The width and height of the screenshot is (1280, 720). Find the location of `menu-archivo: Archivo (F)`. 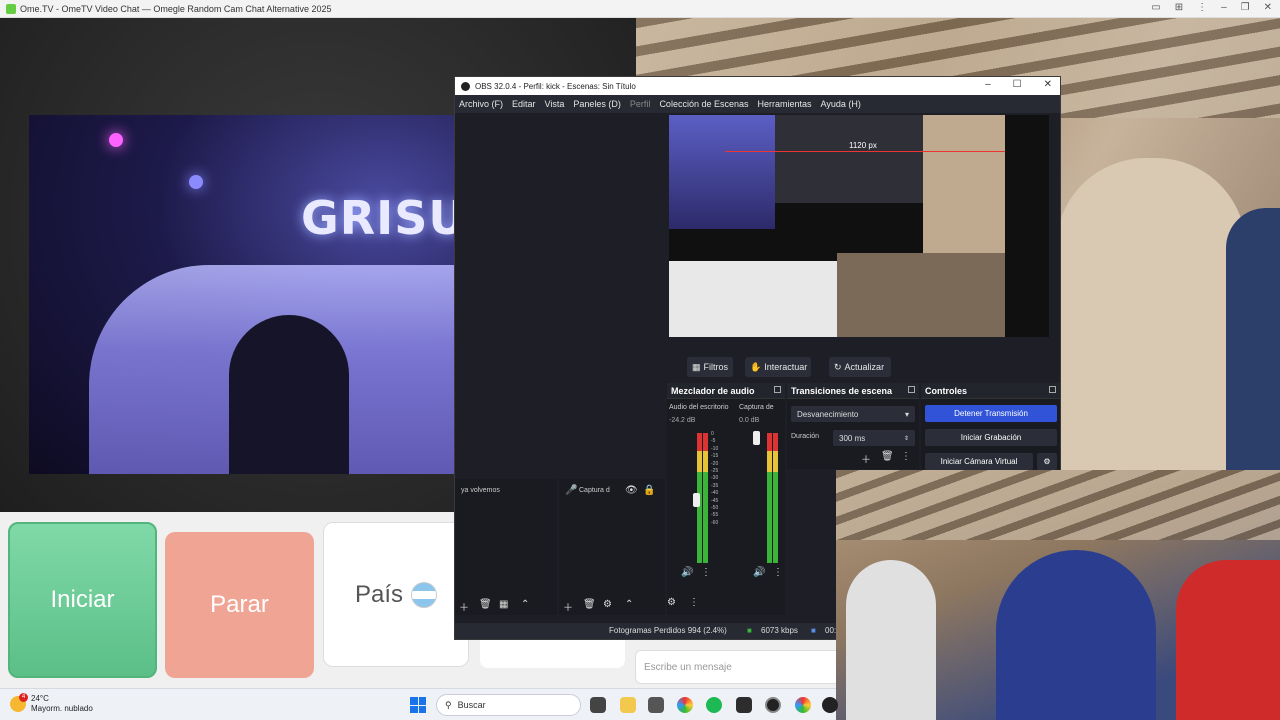

menu-archivo: Archivo (F) is located at coordinates (481, 104).